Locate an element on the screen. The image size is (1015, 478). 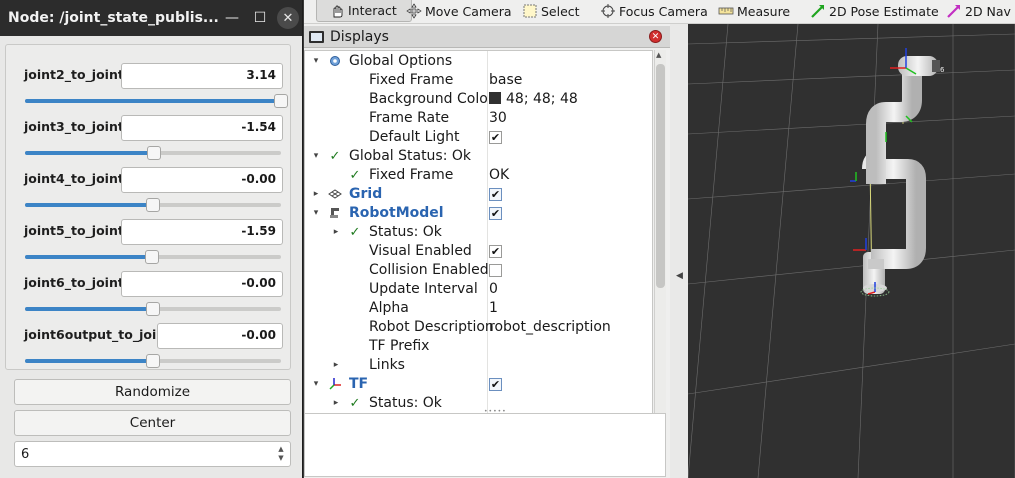
scrollbar-thumb is located at coordinates (660, 176).